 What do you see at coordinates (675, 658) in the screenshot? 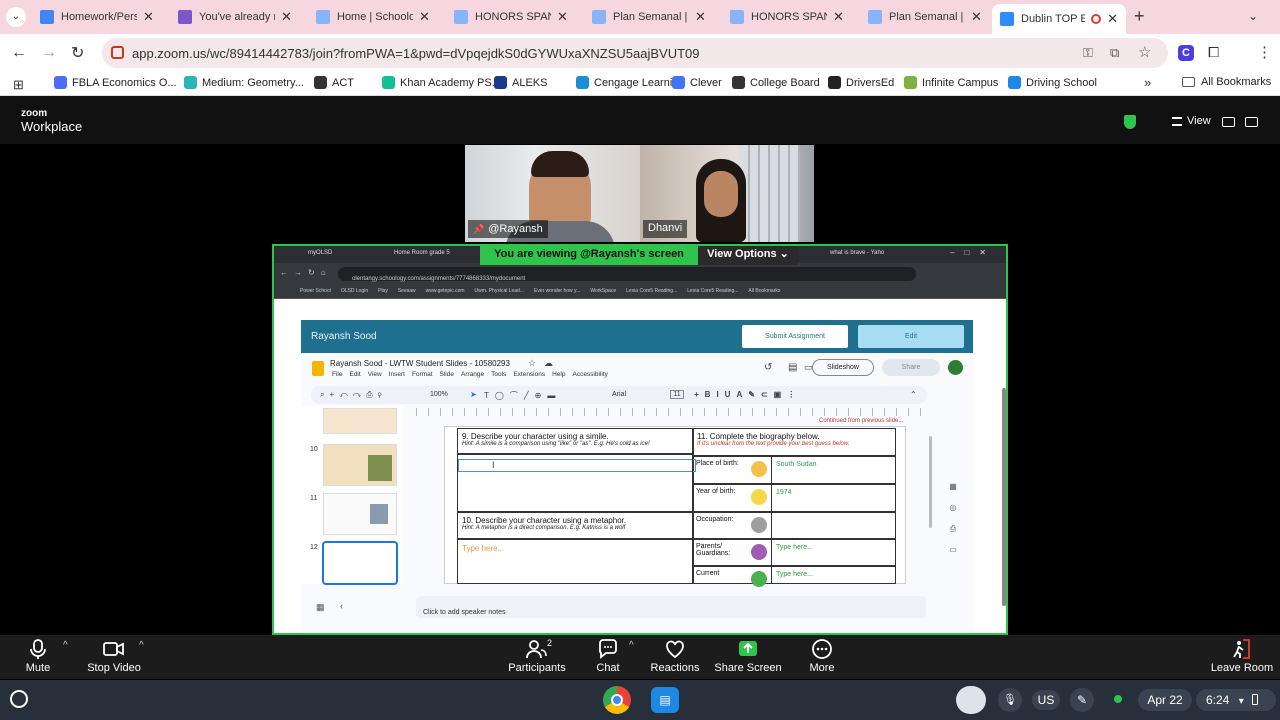
I see `reactions-button: Reactions` at bounding box center [675, 658].